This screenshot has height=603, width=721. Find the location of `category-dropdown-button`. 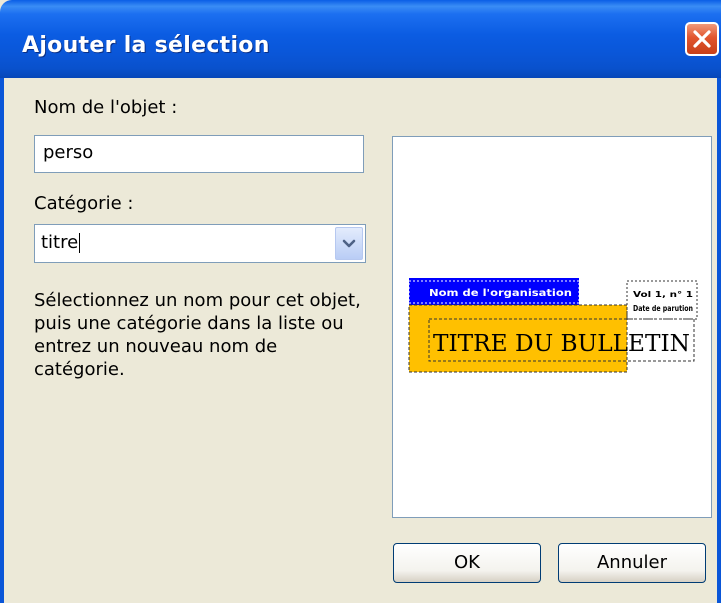

category-dropdown-button is located at coordinates (349, 243).